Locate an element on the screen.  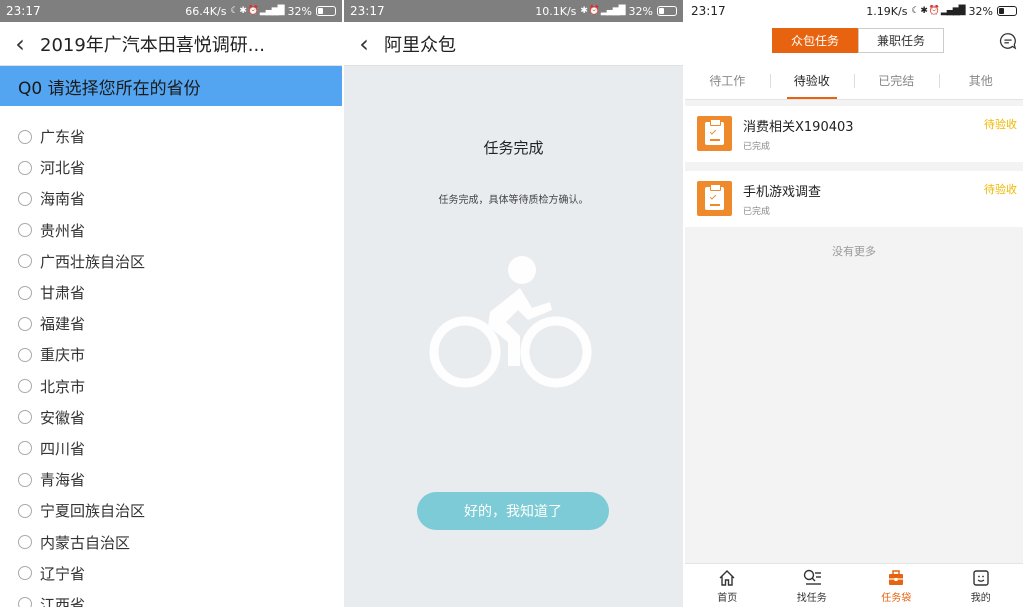
page-title: 阿里众包 is located at coordinates (420, 45).